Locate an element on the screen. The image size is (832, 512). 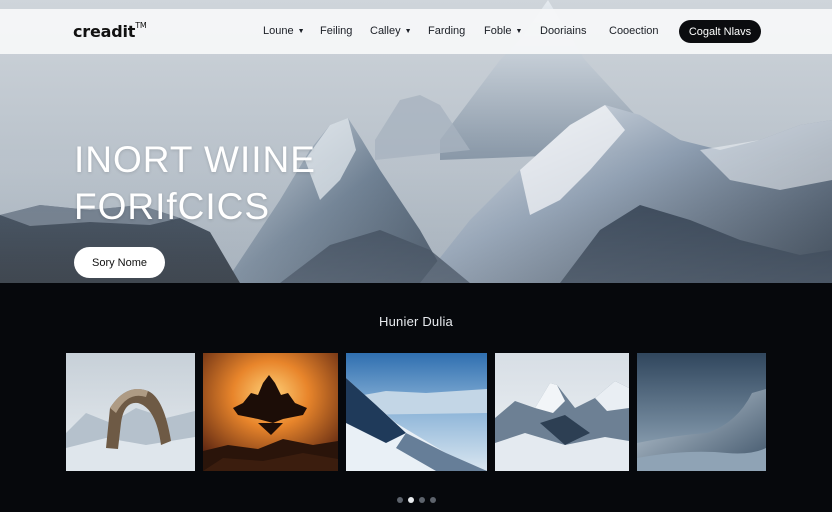
nav-item-dooriains: Dooriains is located at coordinates (563, 31).